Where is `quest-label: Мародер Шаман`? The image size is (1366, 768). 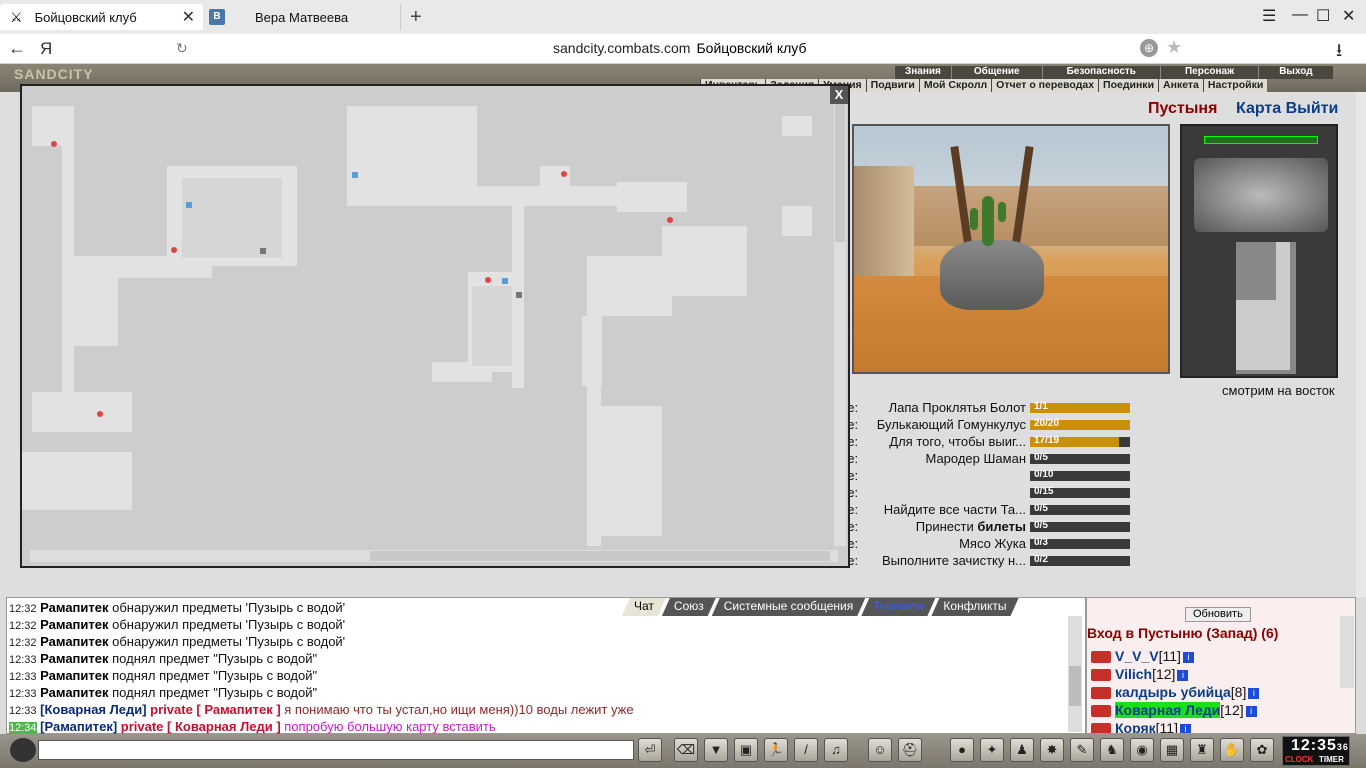 quest-label: Мародер Шаман is located at coordinates (975, 458).